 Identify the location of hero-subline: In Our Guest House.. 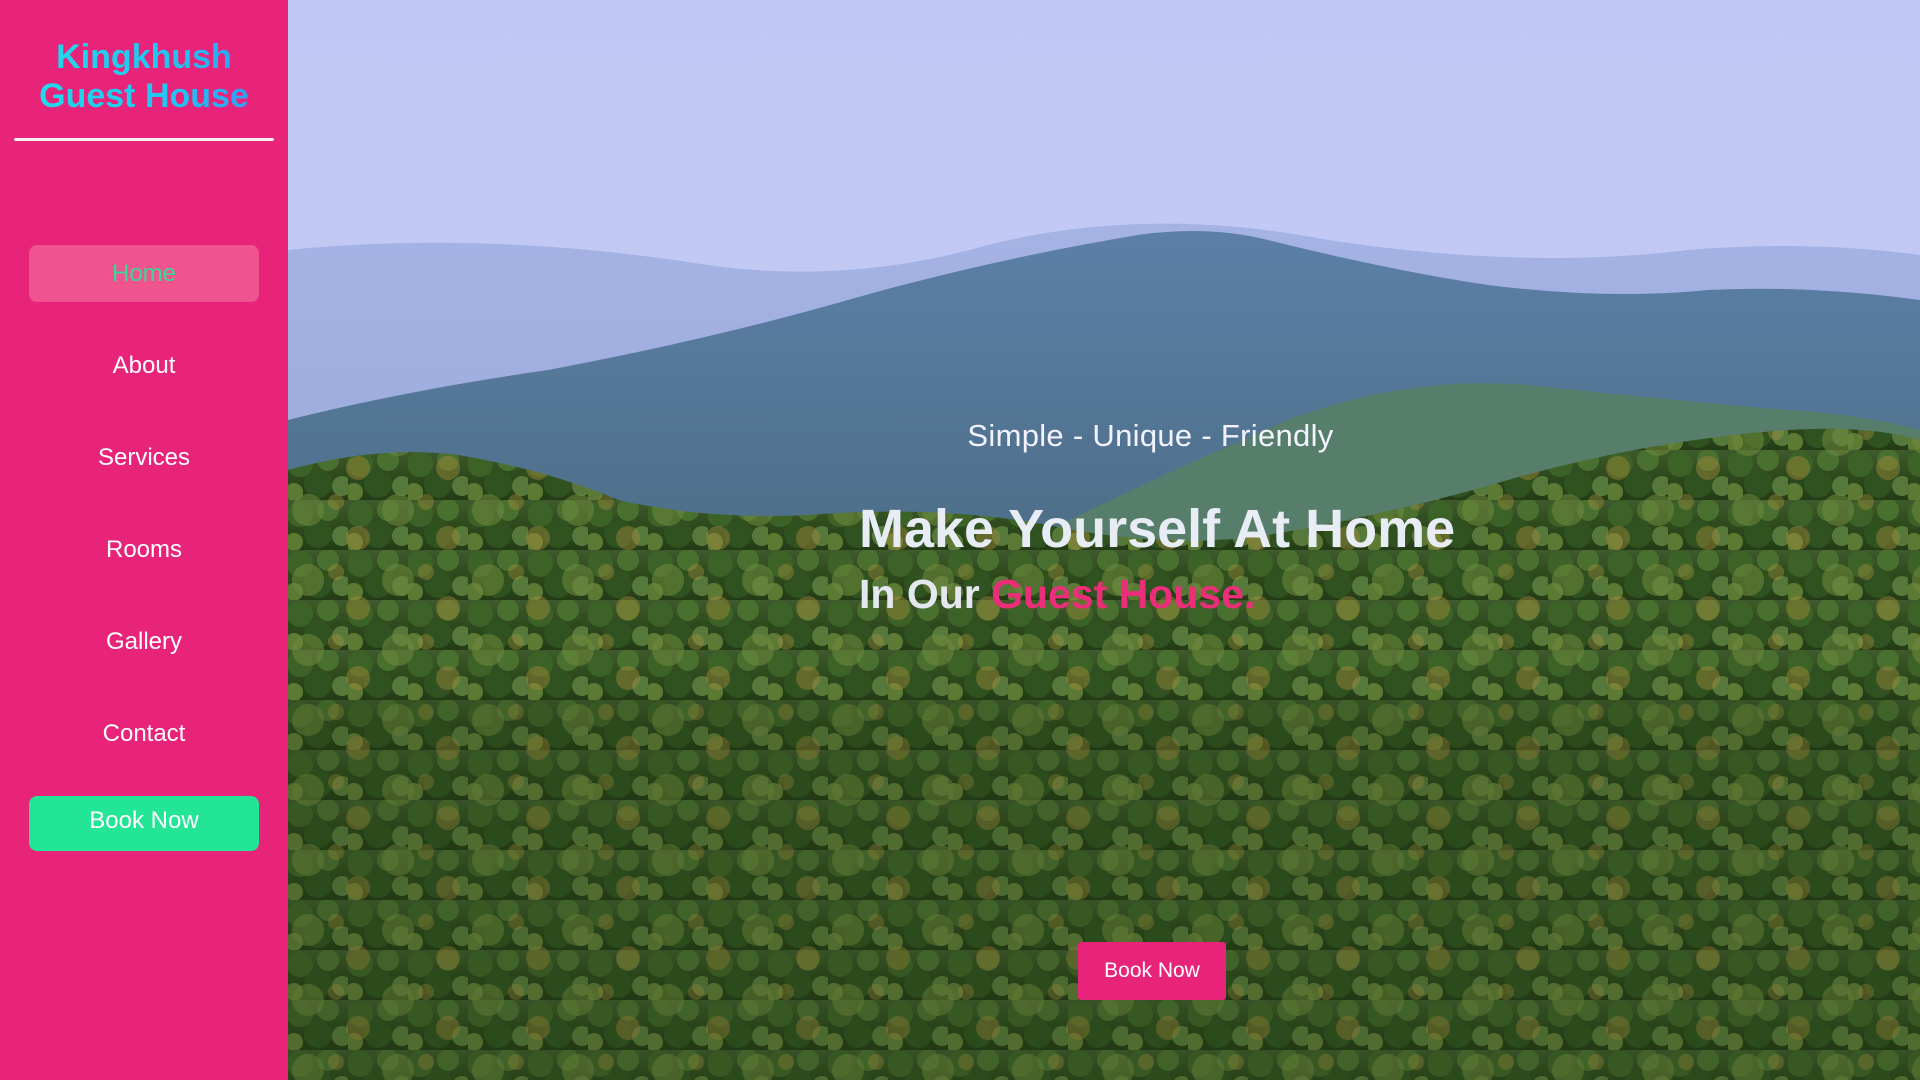
(1057, 594).